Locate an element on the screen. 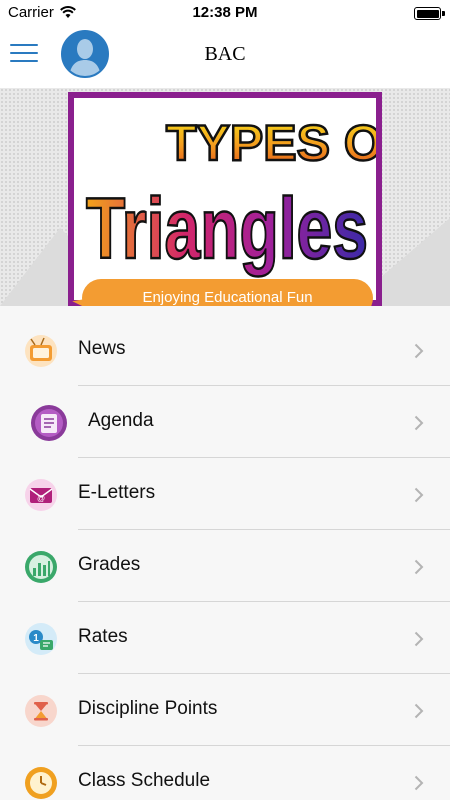 The image size is (450, 800). page-title: BAC is located at coordinates (225, 54).